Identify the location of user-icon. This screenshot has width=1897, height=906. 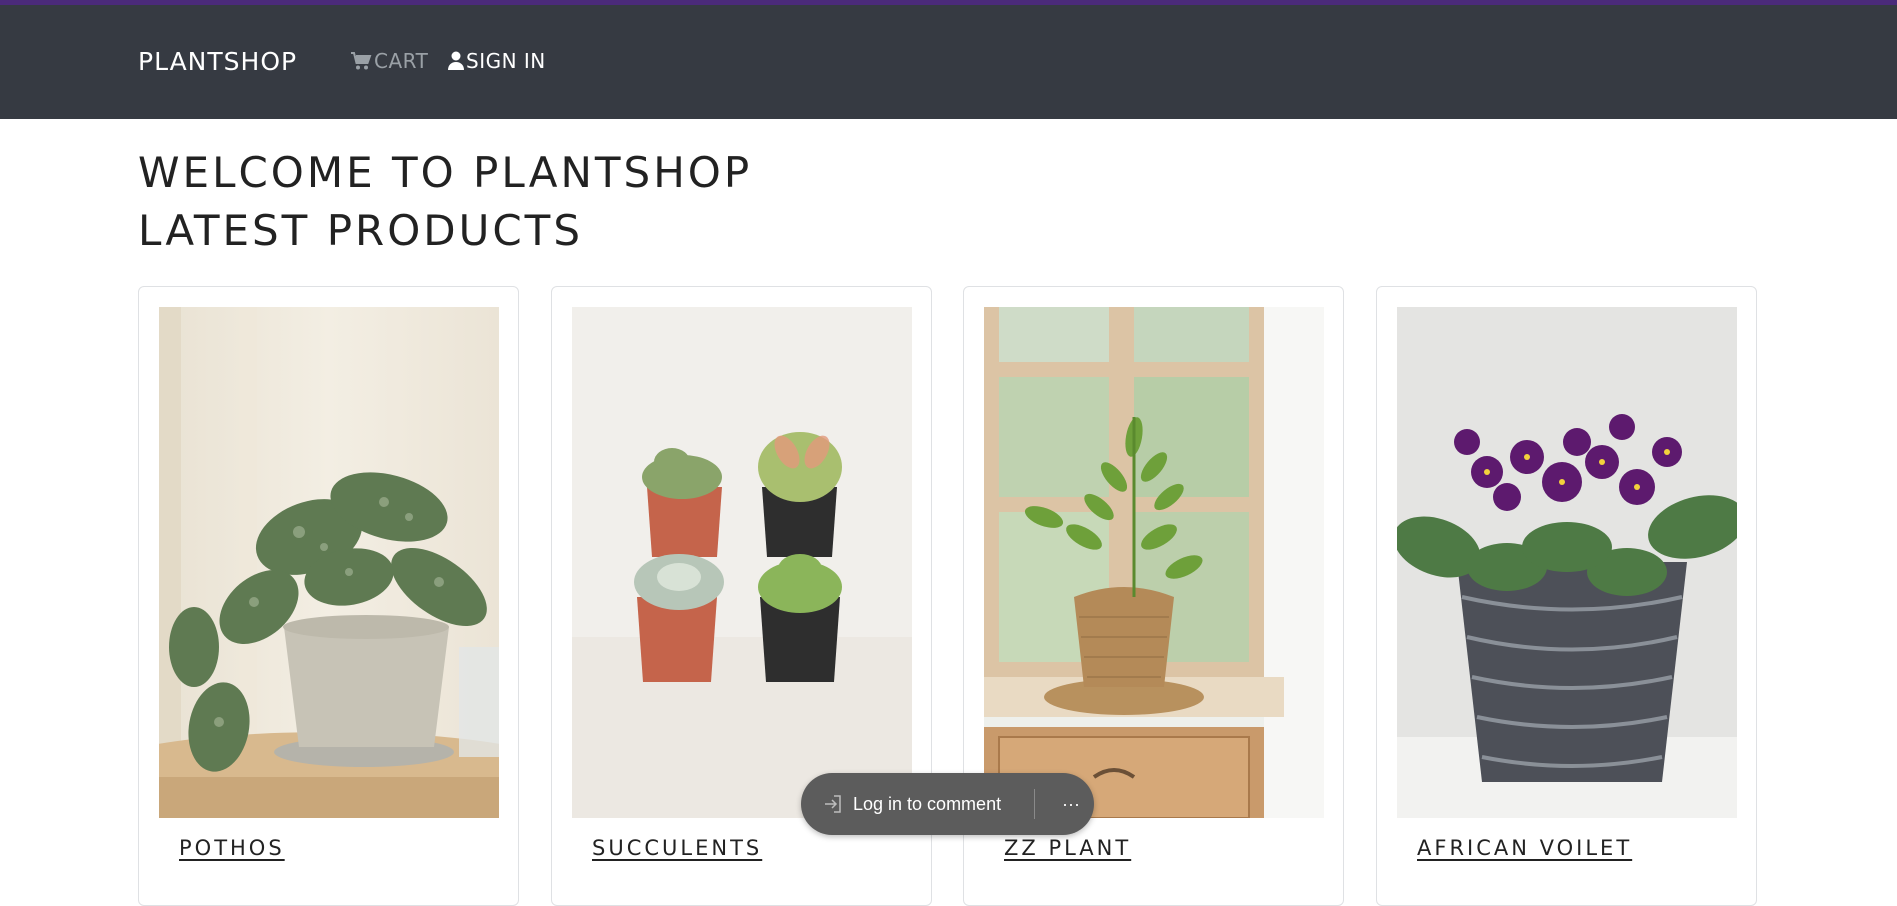
(456, 60).